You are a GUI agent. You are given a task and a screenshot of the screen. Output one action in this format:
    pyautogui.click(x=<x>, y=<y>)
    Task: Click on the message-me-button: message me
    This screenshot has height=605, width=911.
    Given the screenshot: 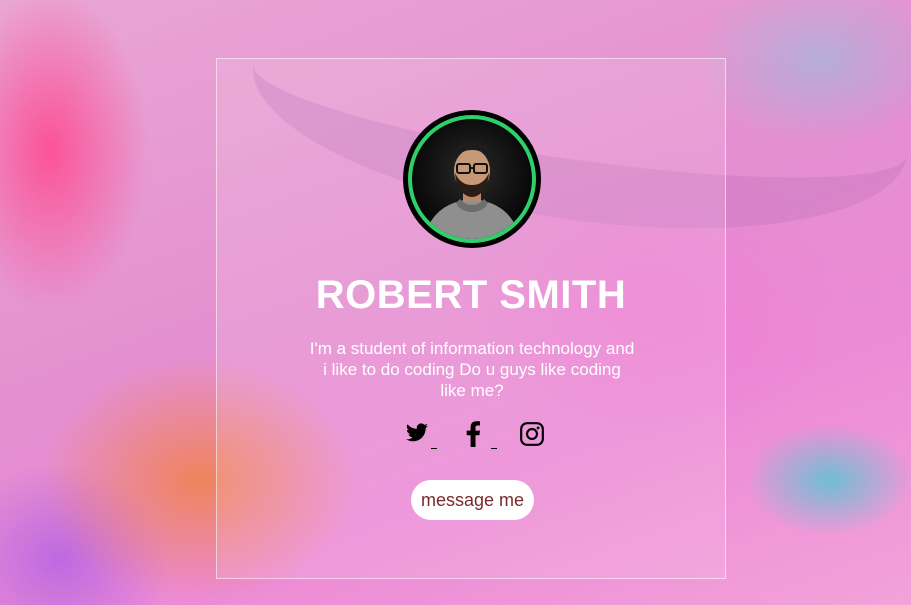 What is the action you would take?
    pyautogui.click(x=472, y=500)
    